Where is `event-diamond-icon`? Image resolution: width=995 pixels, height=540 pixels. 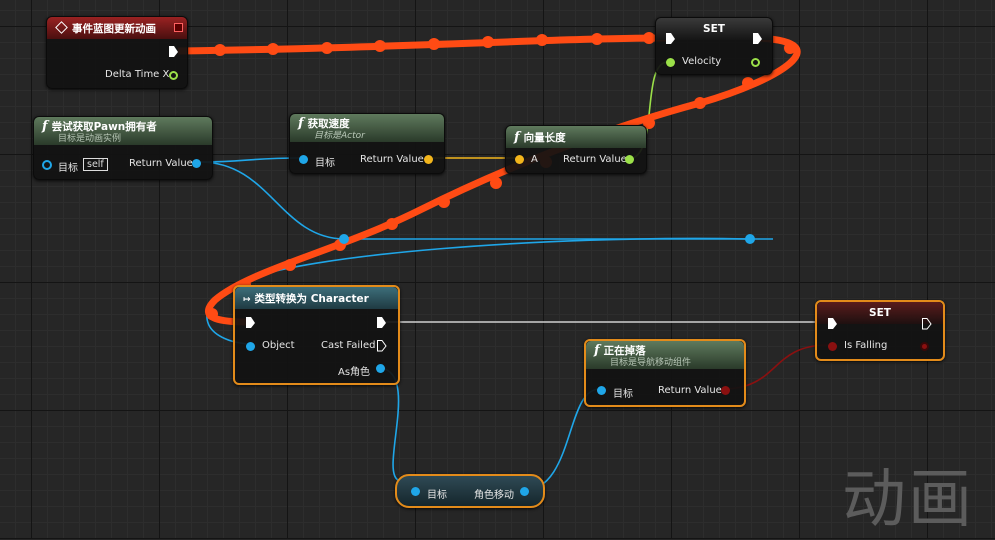 event-diamond-icon is located at coordinates (61, 27).